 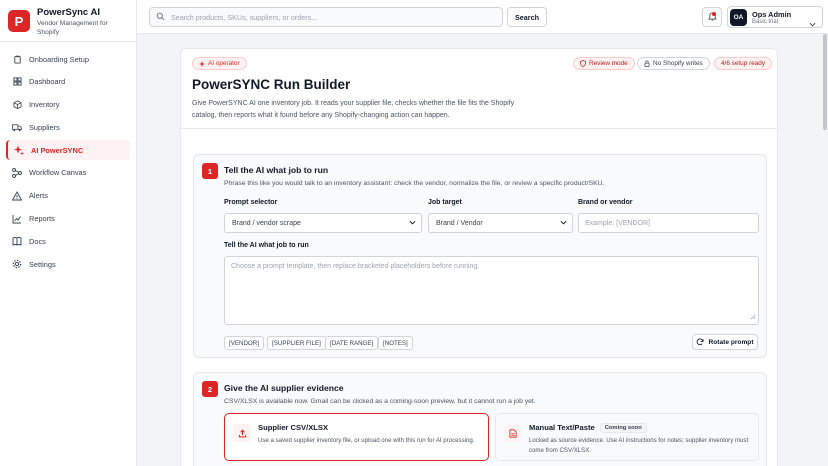 I want to click on user-menu: OA Ops Admin Basic trial, so click(x=775, y=17).